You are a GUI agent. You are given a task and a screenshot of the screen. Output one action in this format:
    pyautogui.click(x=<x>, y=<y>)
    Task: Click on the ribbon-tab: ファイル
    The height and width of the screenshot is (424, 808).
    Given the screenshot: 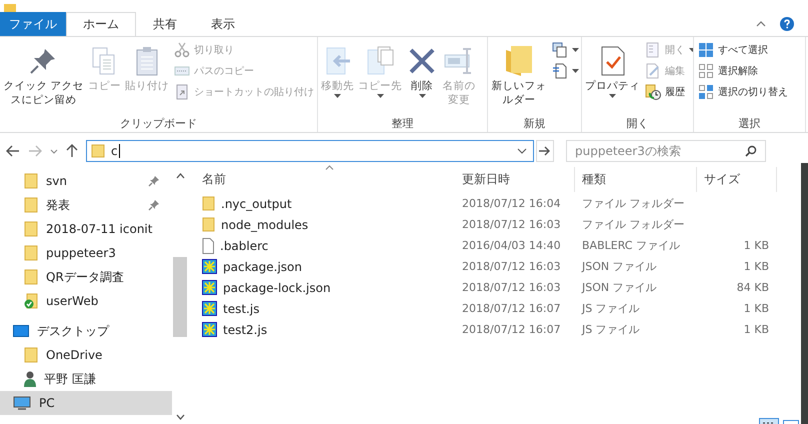 What is the action you would take?
    pyautogui.click(x=33, y=24)
    